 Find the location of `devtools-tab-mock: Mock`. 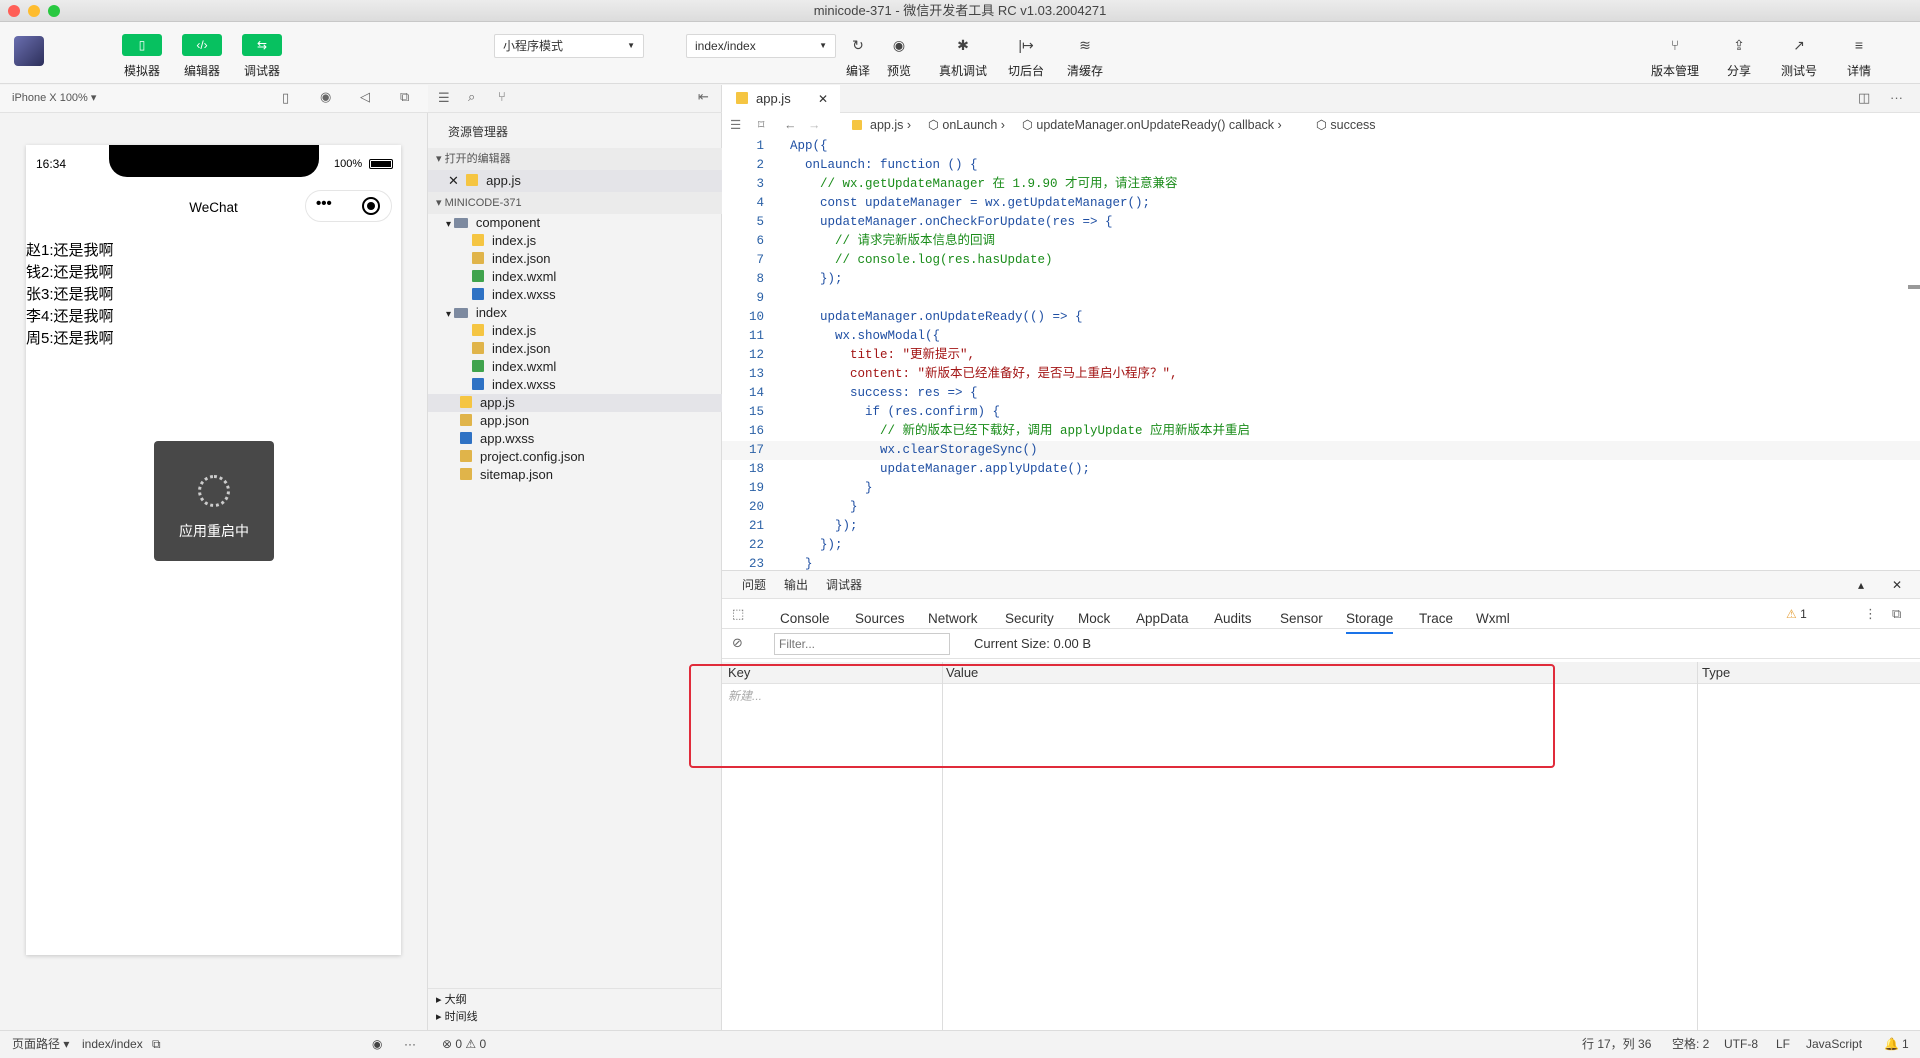

devtools-tab-mock: Mock is located at coordinates (1094, 618).